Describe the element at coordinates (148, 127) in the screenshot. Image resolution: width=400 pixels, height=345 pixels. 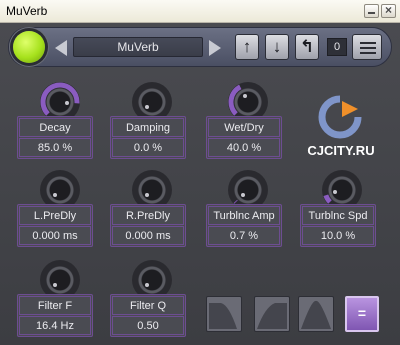
I see `control-label: Damping` at that location.